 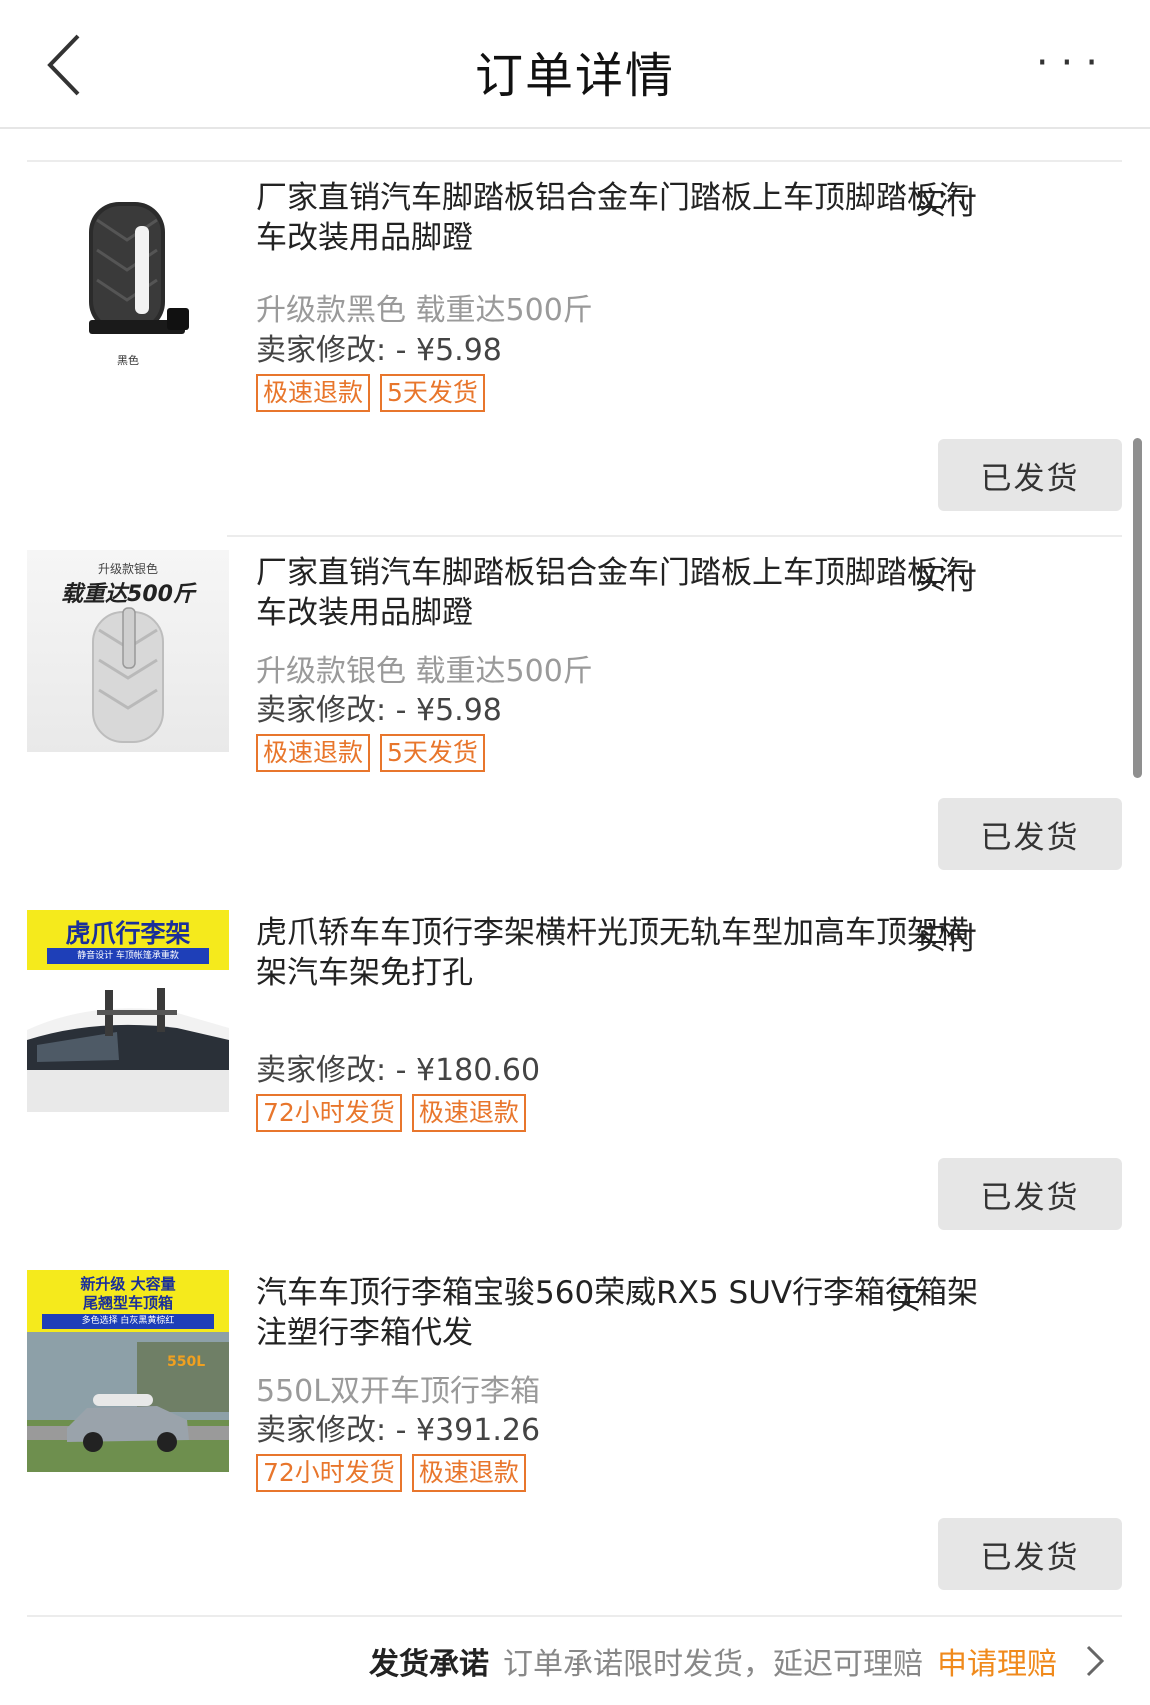 What do you see at coordinates (1137, 608) in the screenshot?
I see `scrollbar` at bounding box center [1137, 608].